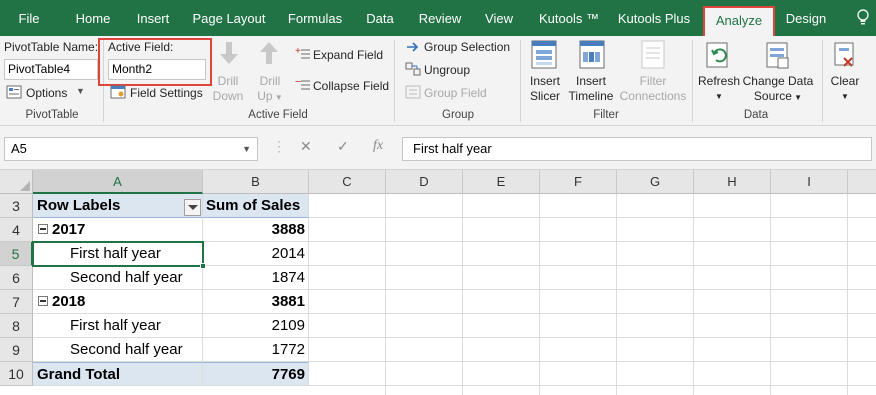 The image size is (876, 395). What do you see at coordinates (606, 115) in the screenshot?
I see `filter-group-label: Filter` at bounding box center [606, 115].